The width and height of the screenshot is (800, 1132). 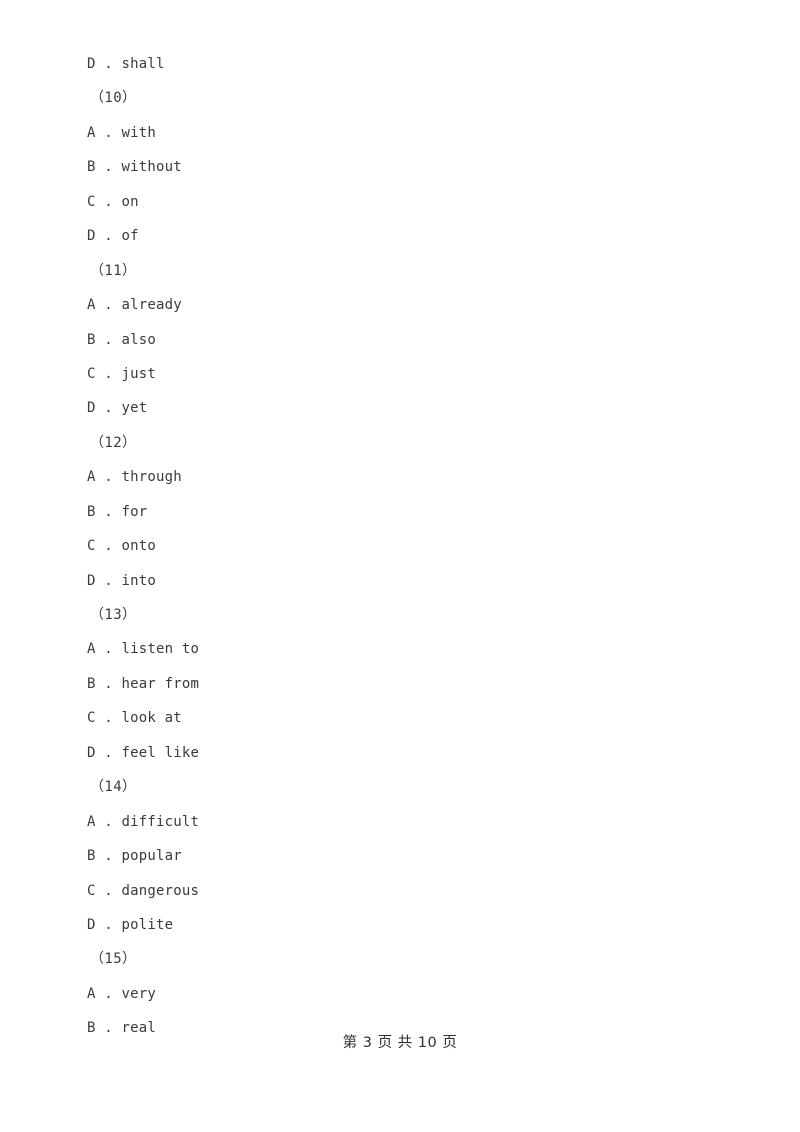 What do you see at coordinates (113, 442) in the screenshot?
I see `blank-number-label: （12）` at bounding box center [113, 442].